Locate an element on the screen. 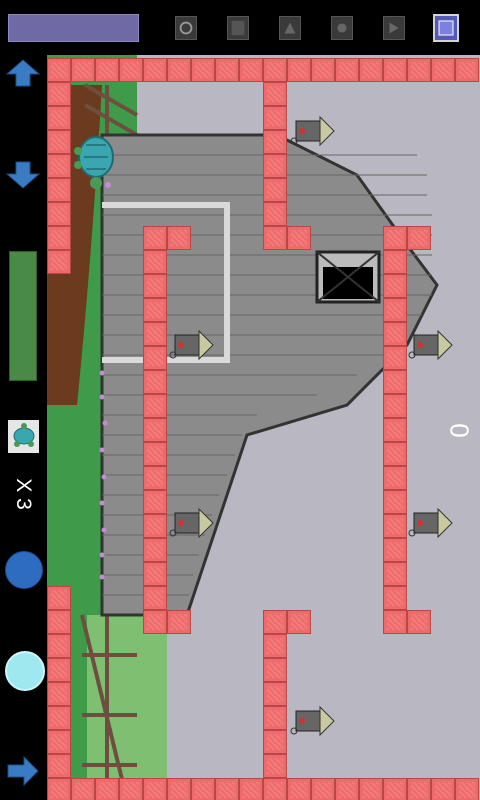 The image size is (480, 800). tool-1-icon is located at coordinates (186, 28).